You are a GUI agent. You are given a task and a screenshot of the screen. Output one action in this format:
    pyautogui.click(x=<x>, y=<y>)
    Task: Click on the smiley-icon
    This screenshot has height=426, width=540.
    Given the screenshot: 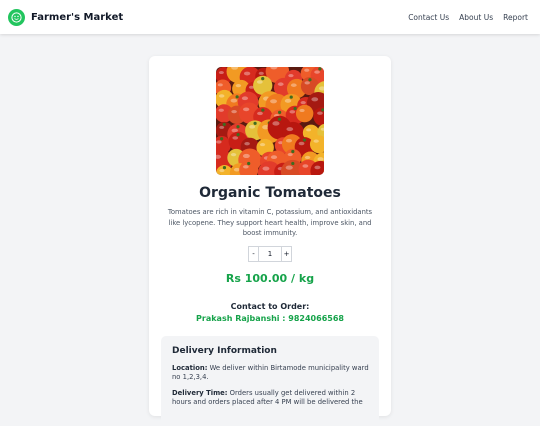 What is the action you would take?
    pyautogui.click(x=16, y=17)
    